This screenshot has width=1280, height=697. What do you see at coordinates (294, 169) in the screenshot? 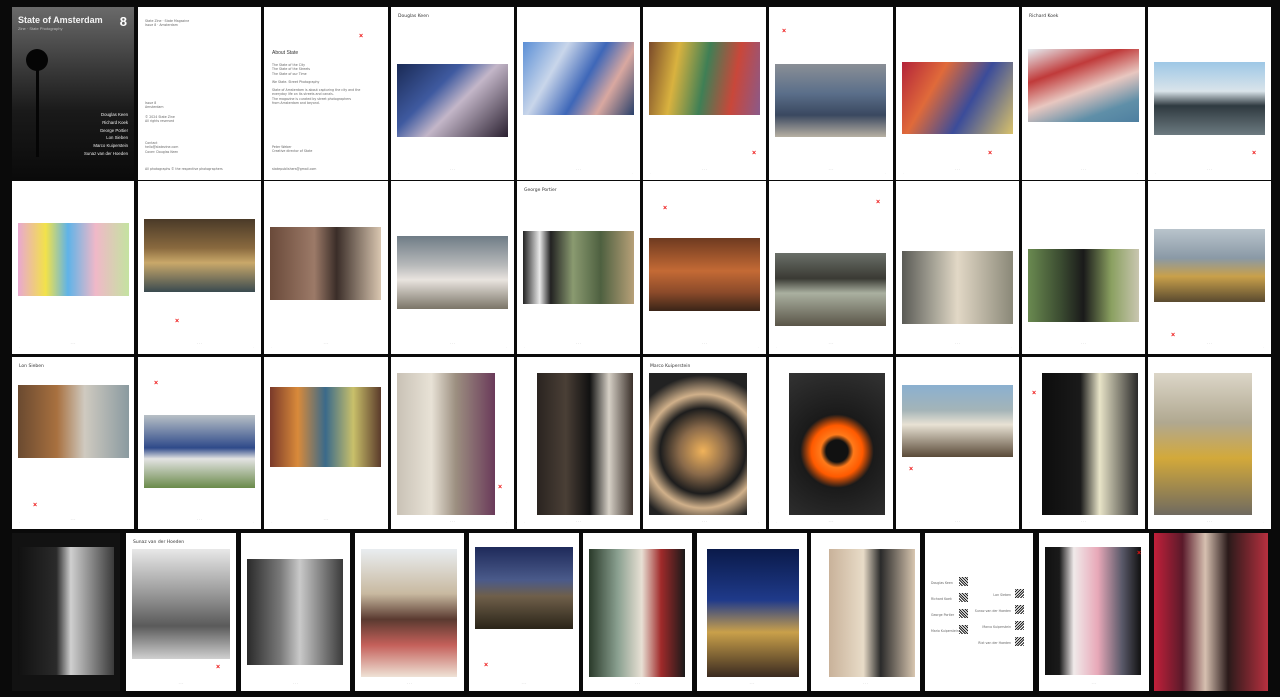
I see `intro-footer: statepublishers@gmail.com` at bounding box center [294, 169].